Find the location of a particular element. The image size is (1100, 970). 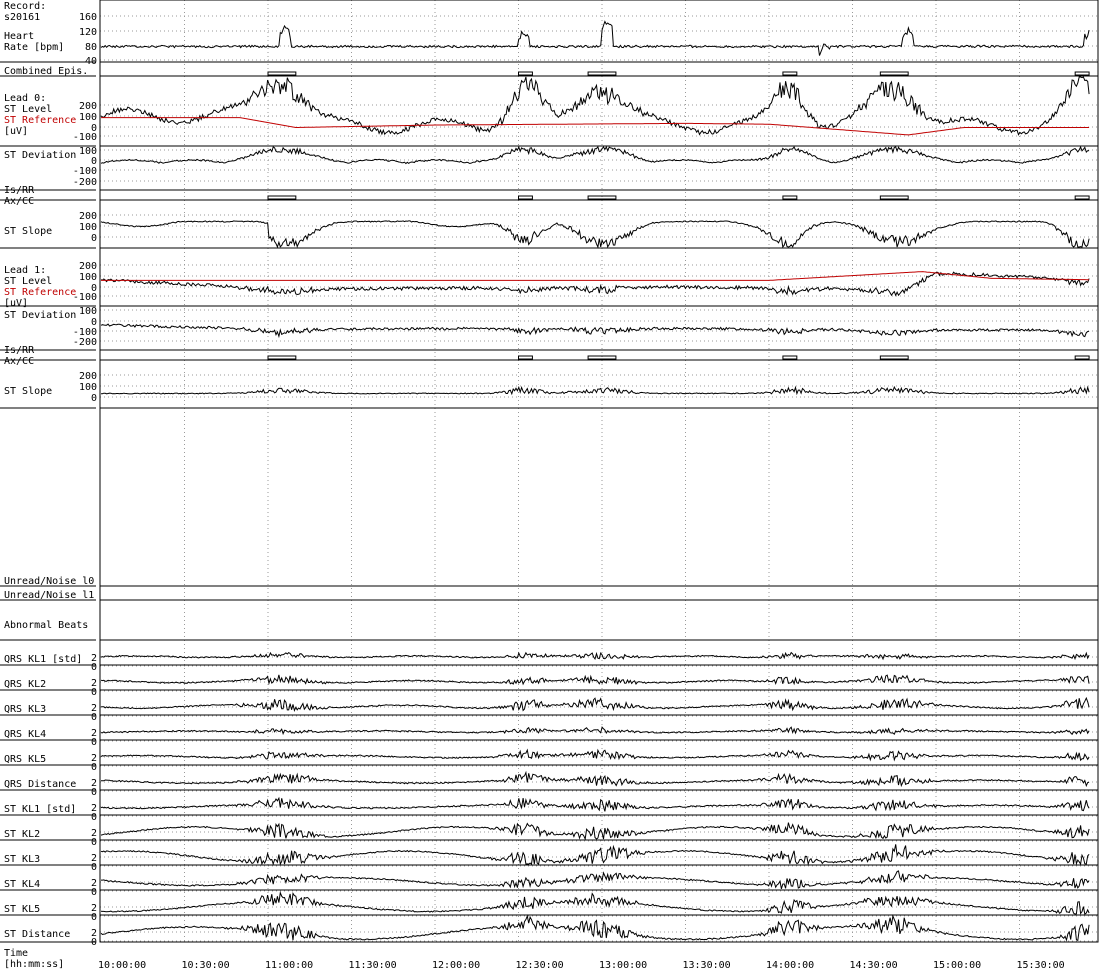

panel-label: ST KL4 is located at coordinates (22, 884).